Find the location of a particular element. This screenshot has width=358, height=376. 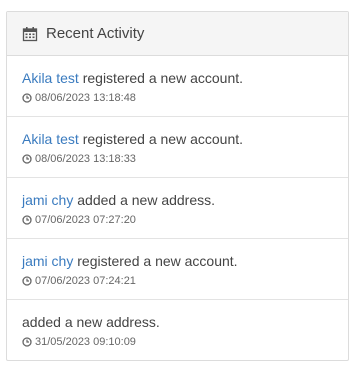

panel-header: Recent Activity is located at coordinates (177, 34).